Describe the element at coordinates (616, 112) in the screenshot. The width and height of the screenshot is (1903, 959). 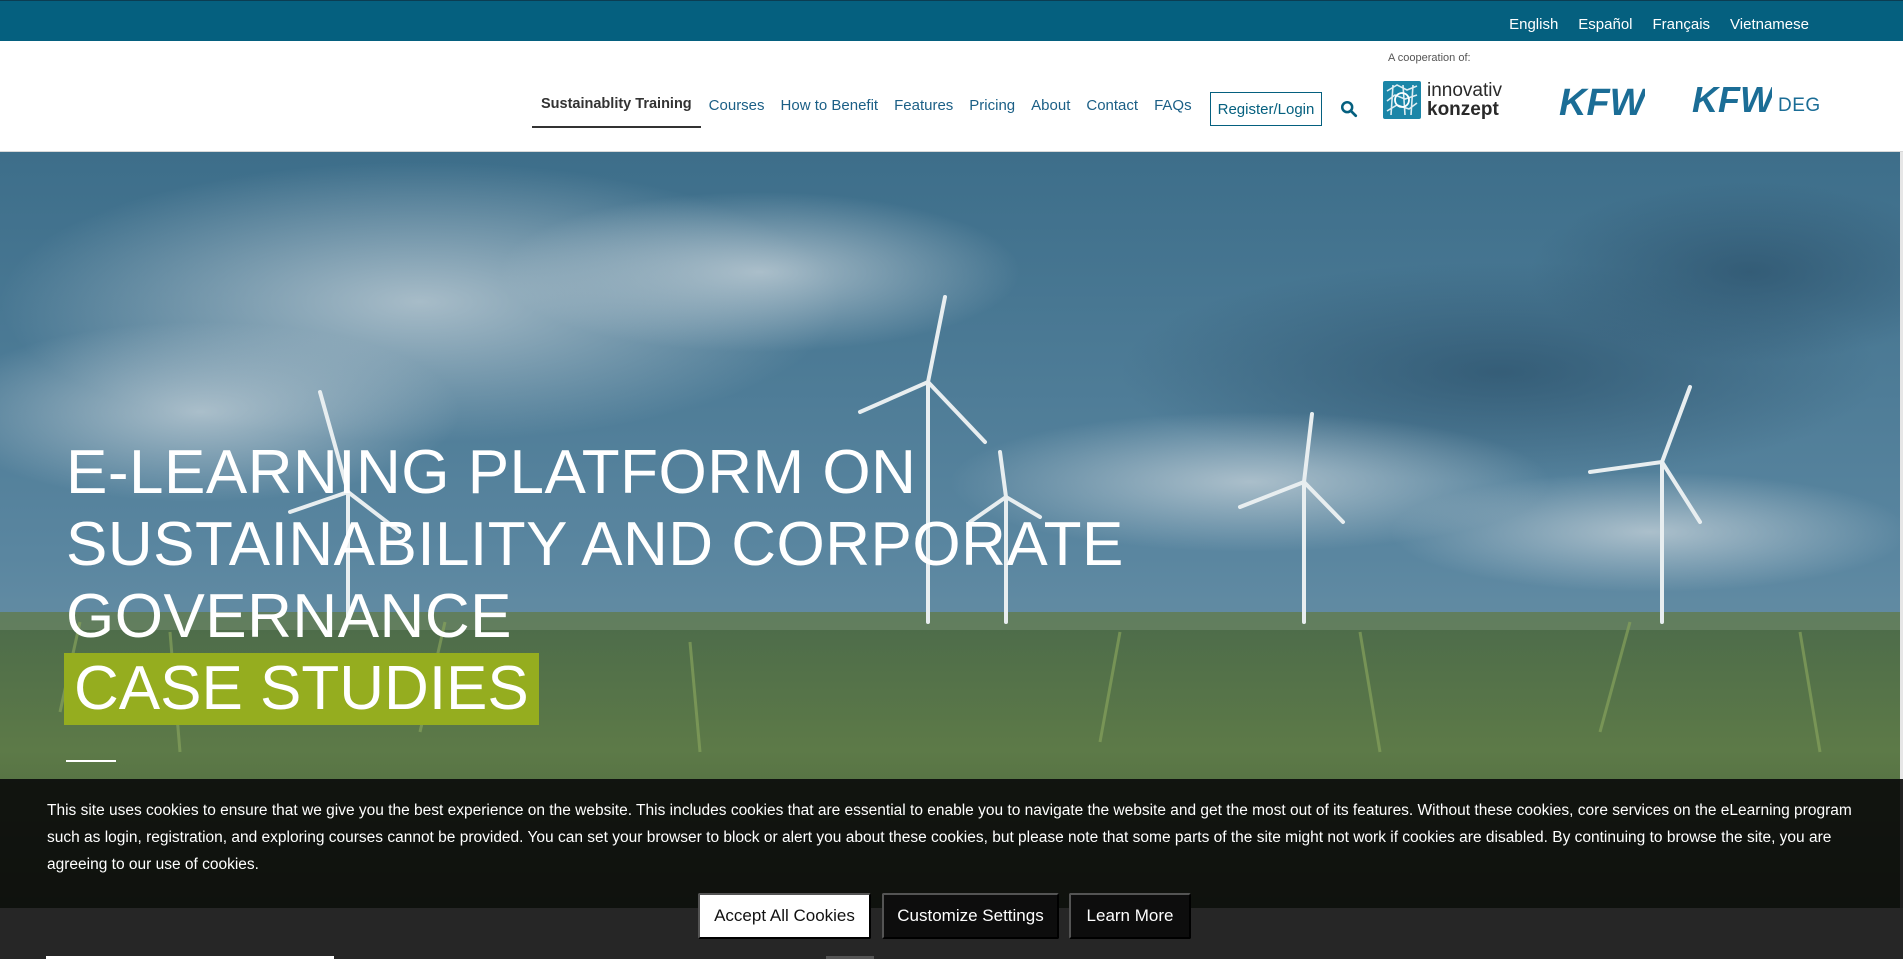
I see `nav-item-sustainability-training: Sustainablity Training` at that location.